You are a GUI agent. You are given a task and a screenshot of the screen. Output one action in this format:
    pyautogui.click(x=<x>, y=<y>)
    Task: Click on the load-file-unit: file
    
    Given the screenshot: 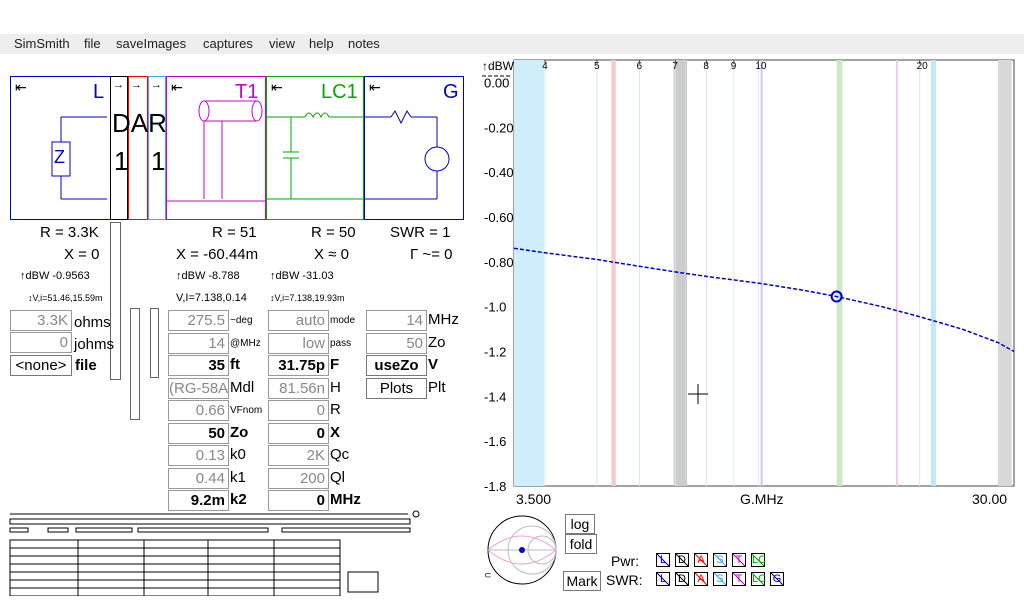 What is the action you would take?
    pyautogui.click(x=86, y=365)
    